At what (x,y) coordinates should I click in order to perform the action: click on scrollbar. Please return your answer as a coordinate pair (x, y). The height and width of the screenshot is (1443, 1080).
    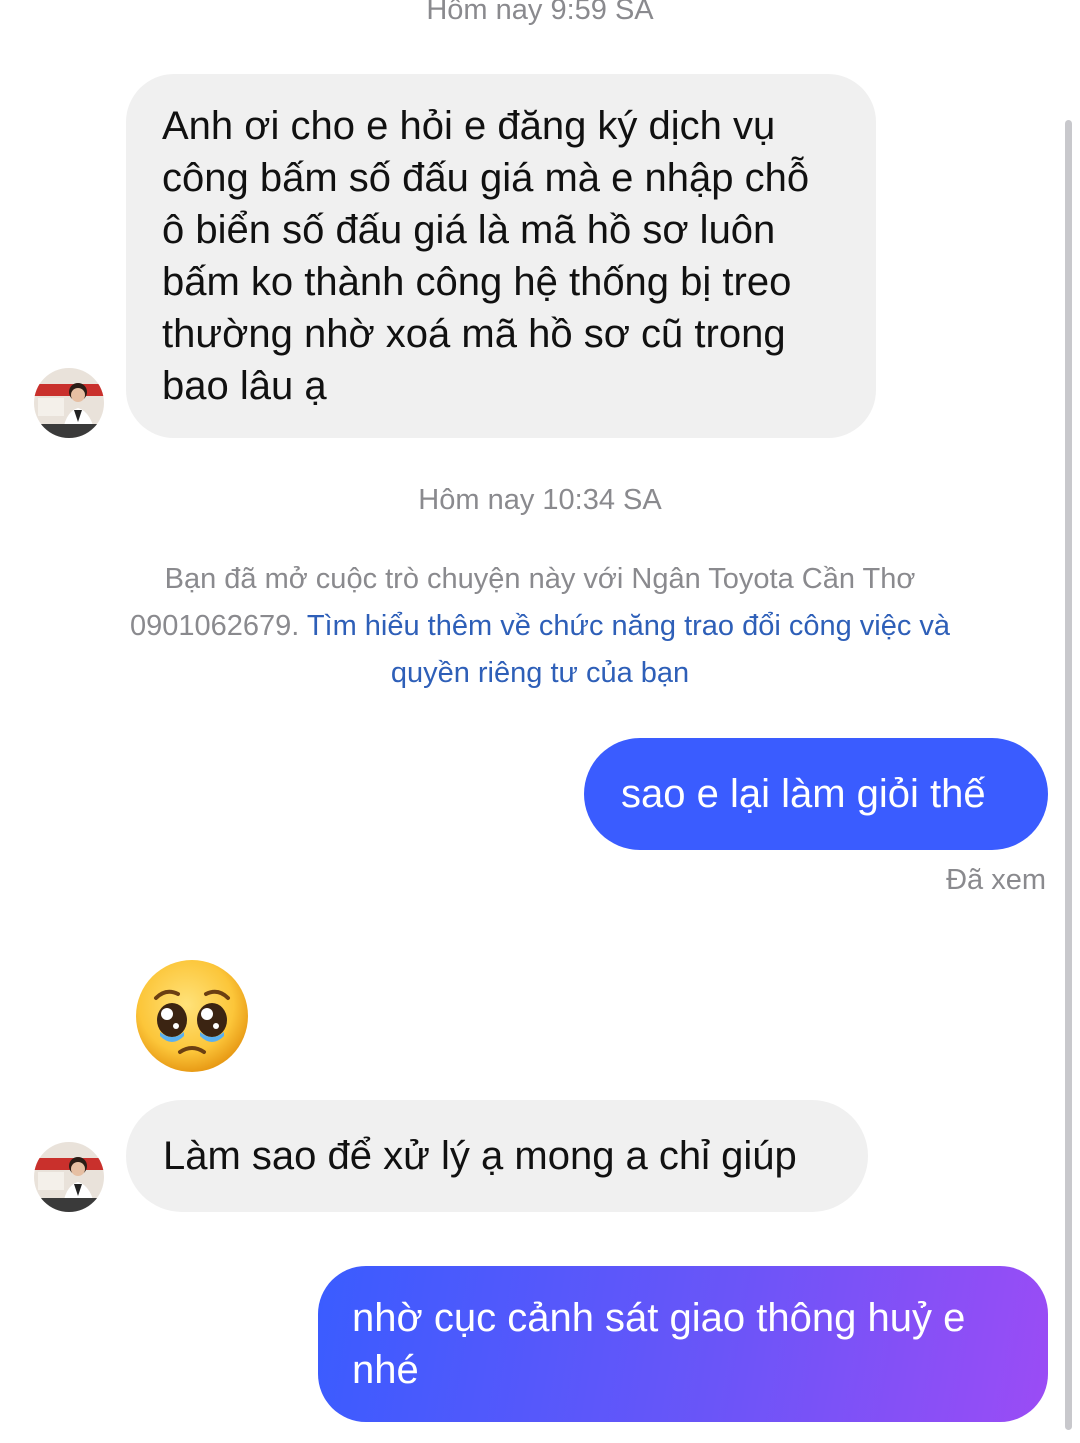
    Looking at the image, I should click on (1068, 775).